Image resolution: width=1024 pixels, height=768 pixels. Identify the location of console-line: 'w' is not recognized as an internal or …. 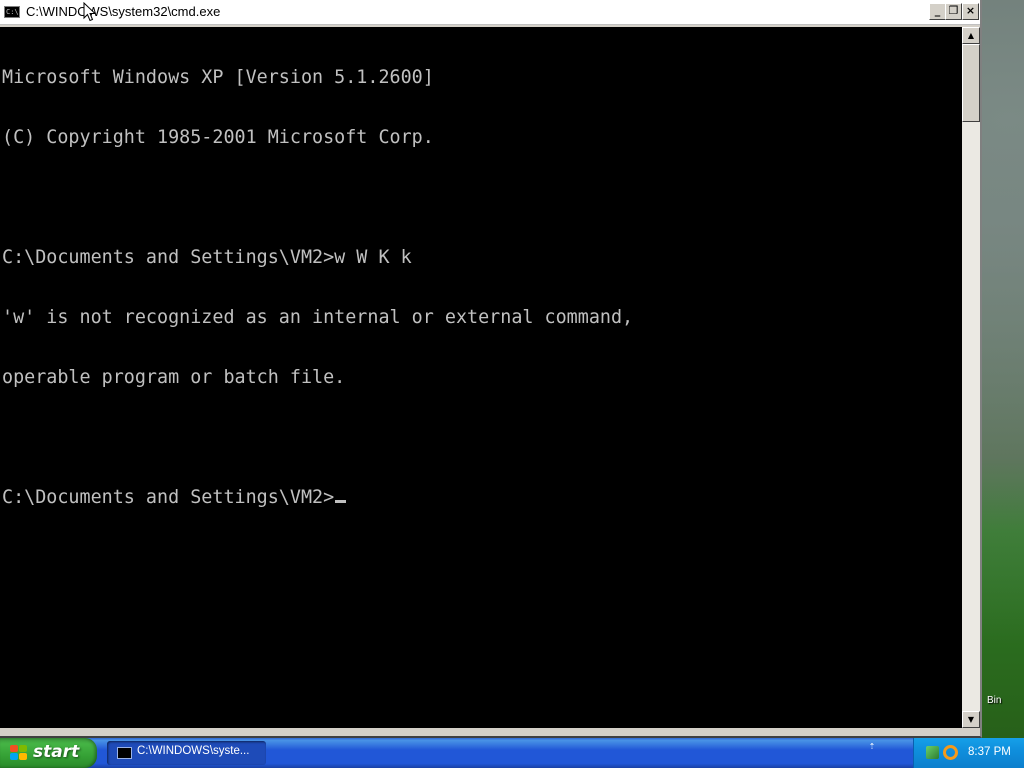
(318, 317).